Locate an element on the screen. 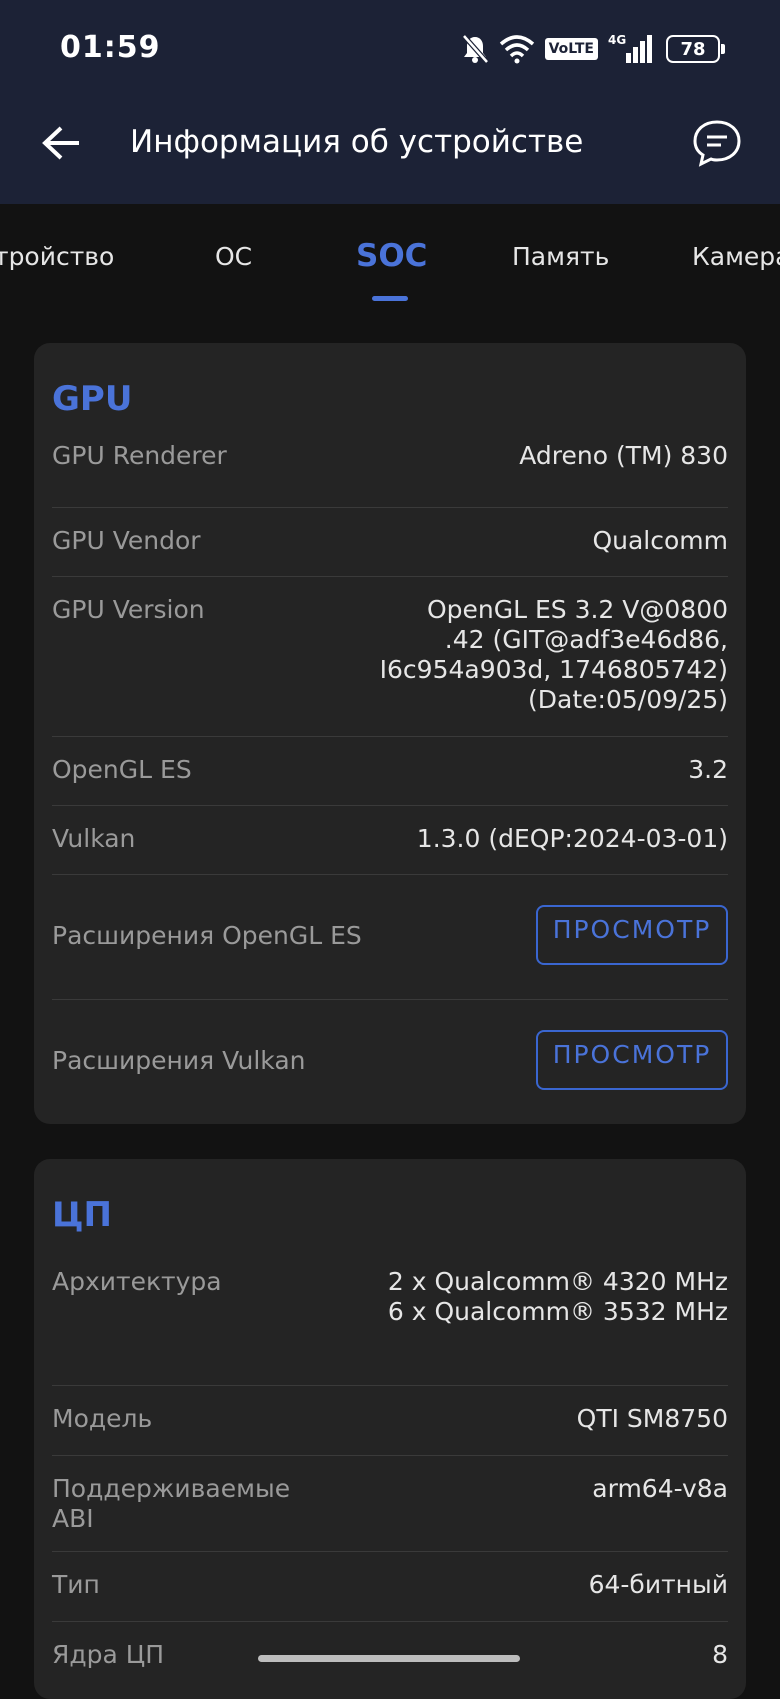 The width and height of the screenshot is (780, 1699). status-icons: VoLTE 4G 78 is located at coordinates (593, 49).